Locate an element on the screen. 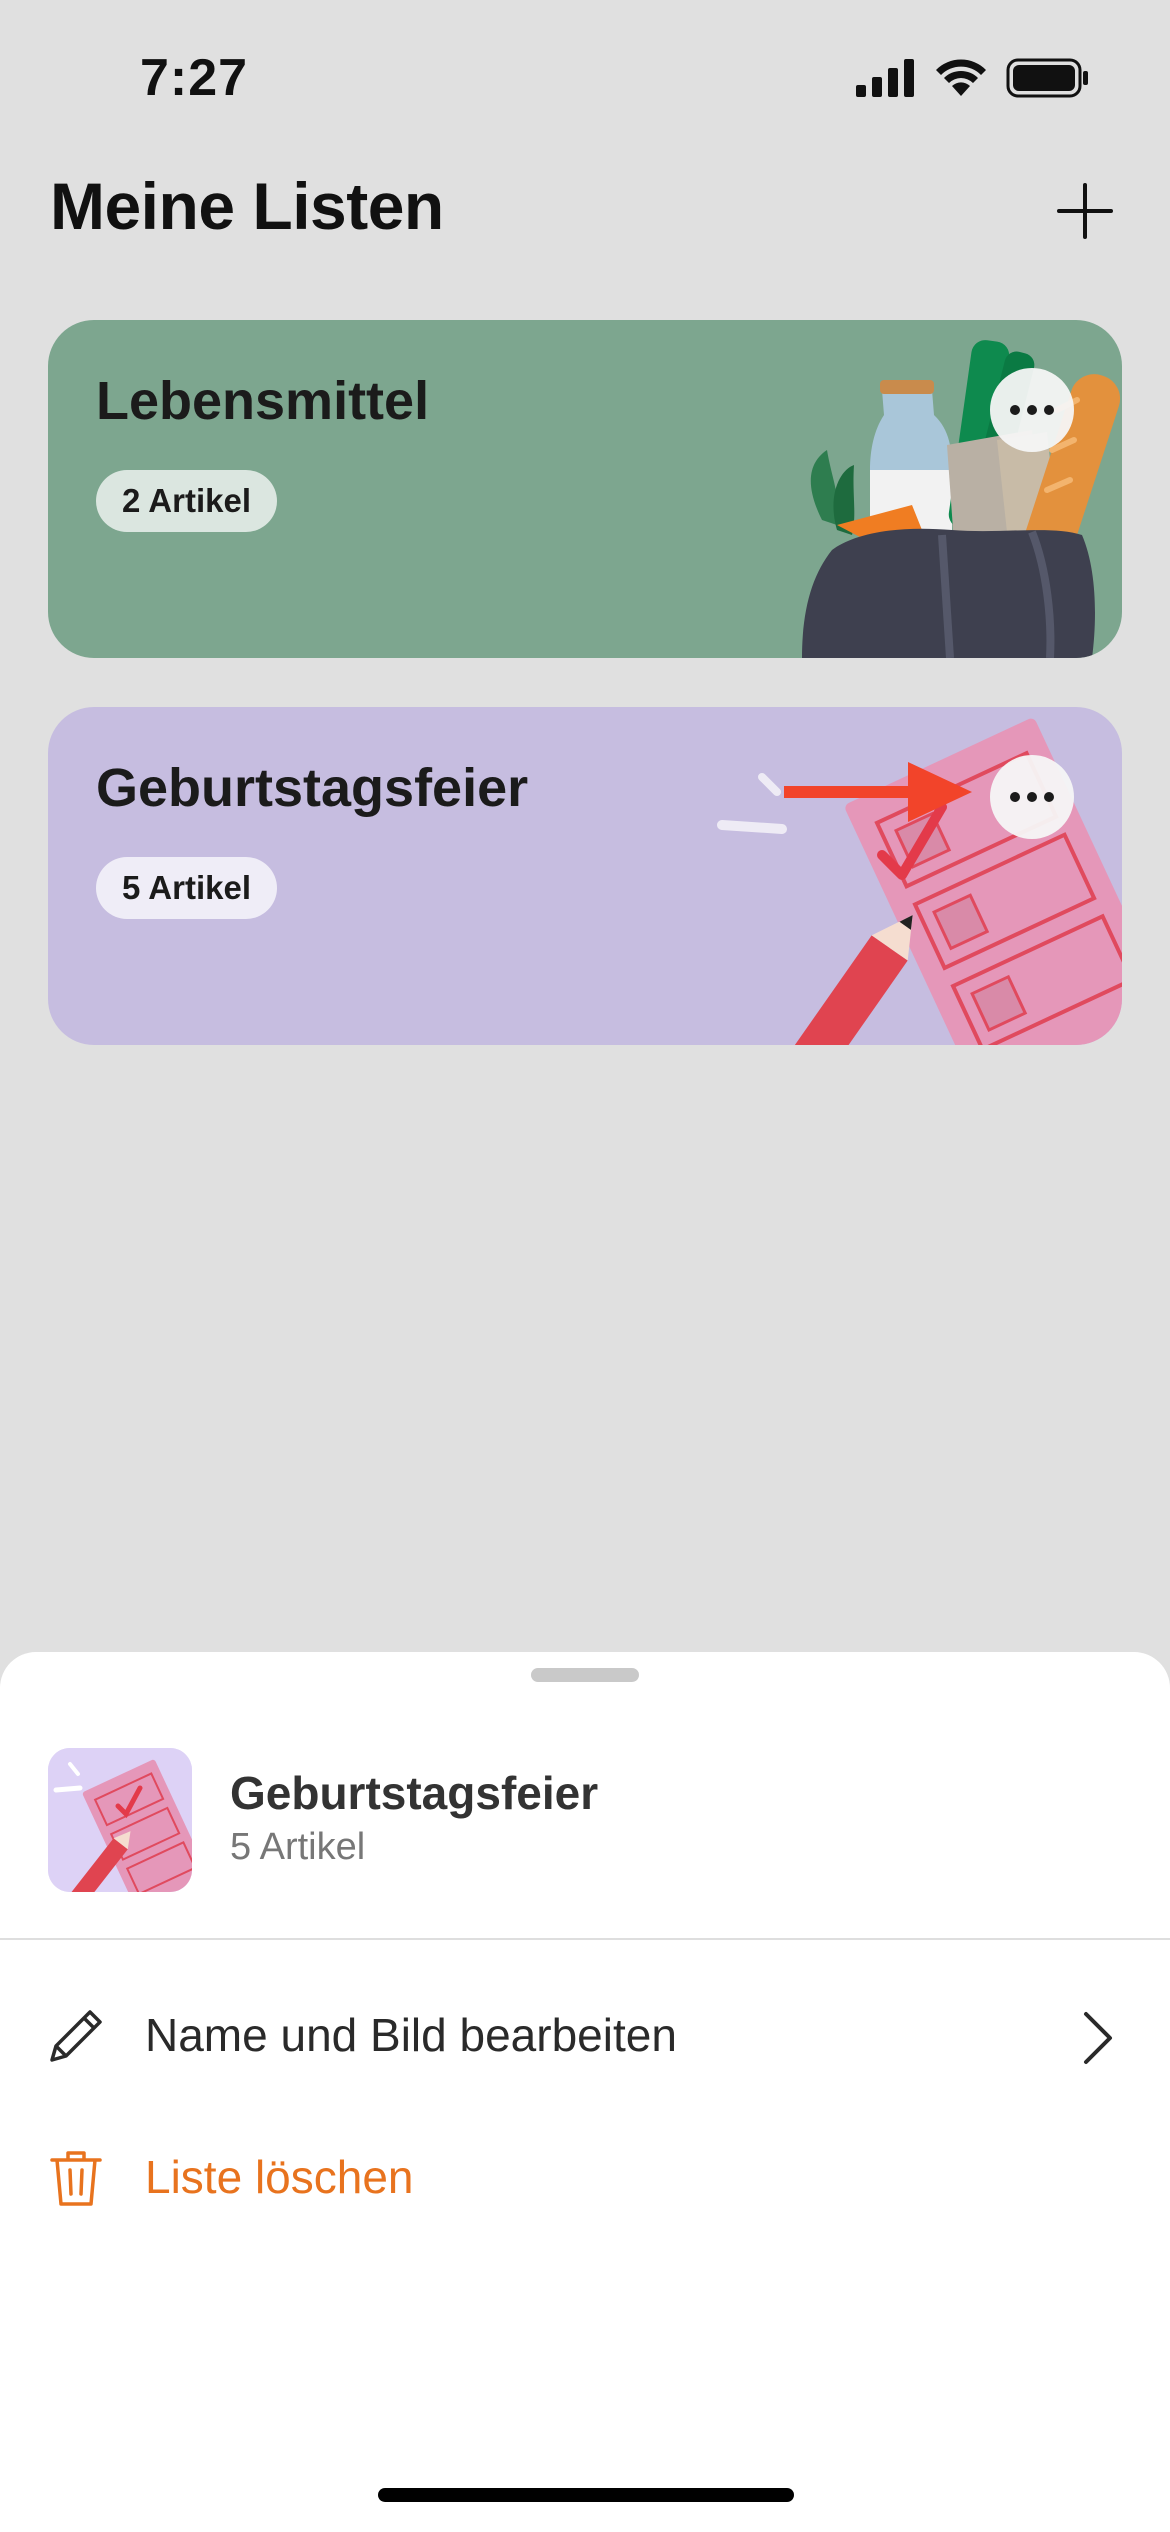 This screenshot has width=1170, height=2532. plus-icon is located at coordinates (1085, 211).